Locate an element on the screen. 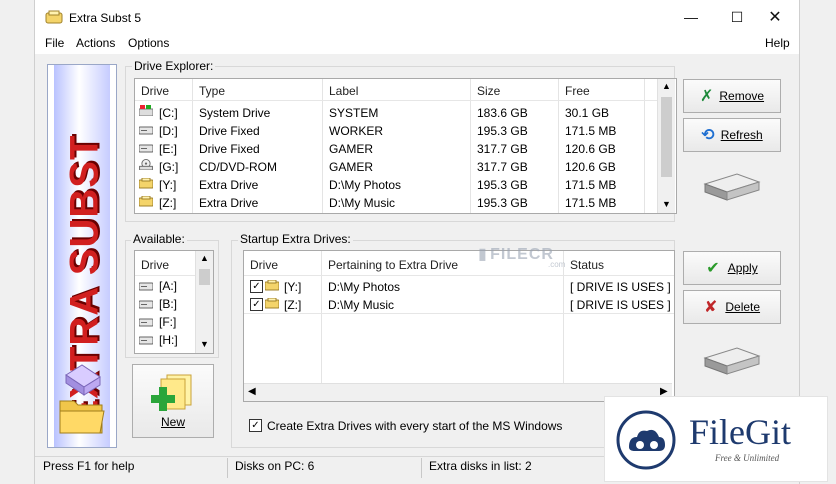 This screenshot has width=836, height=484. close-button: ✕ is located at coordinates (775, 17).